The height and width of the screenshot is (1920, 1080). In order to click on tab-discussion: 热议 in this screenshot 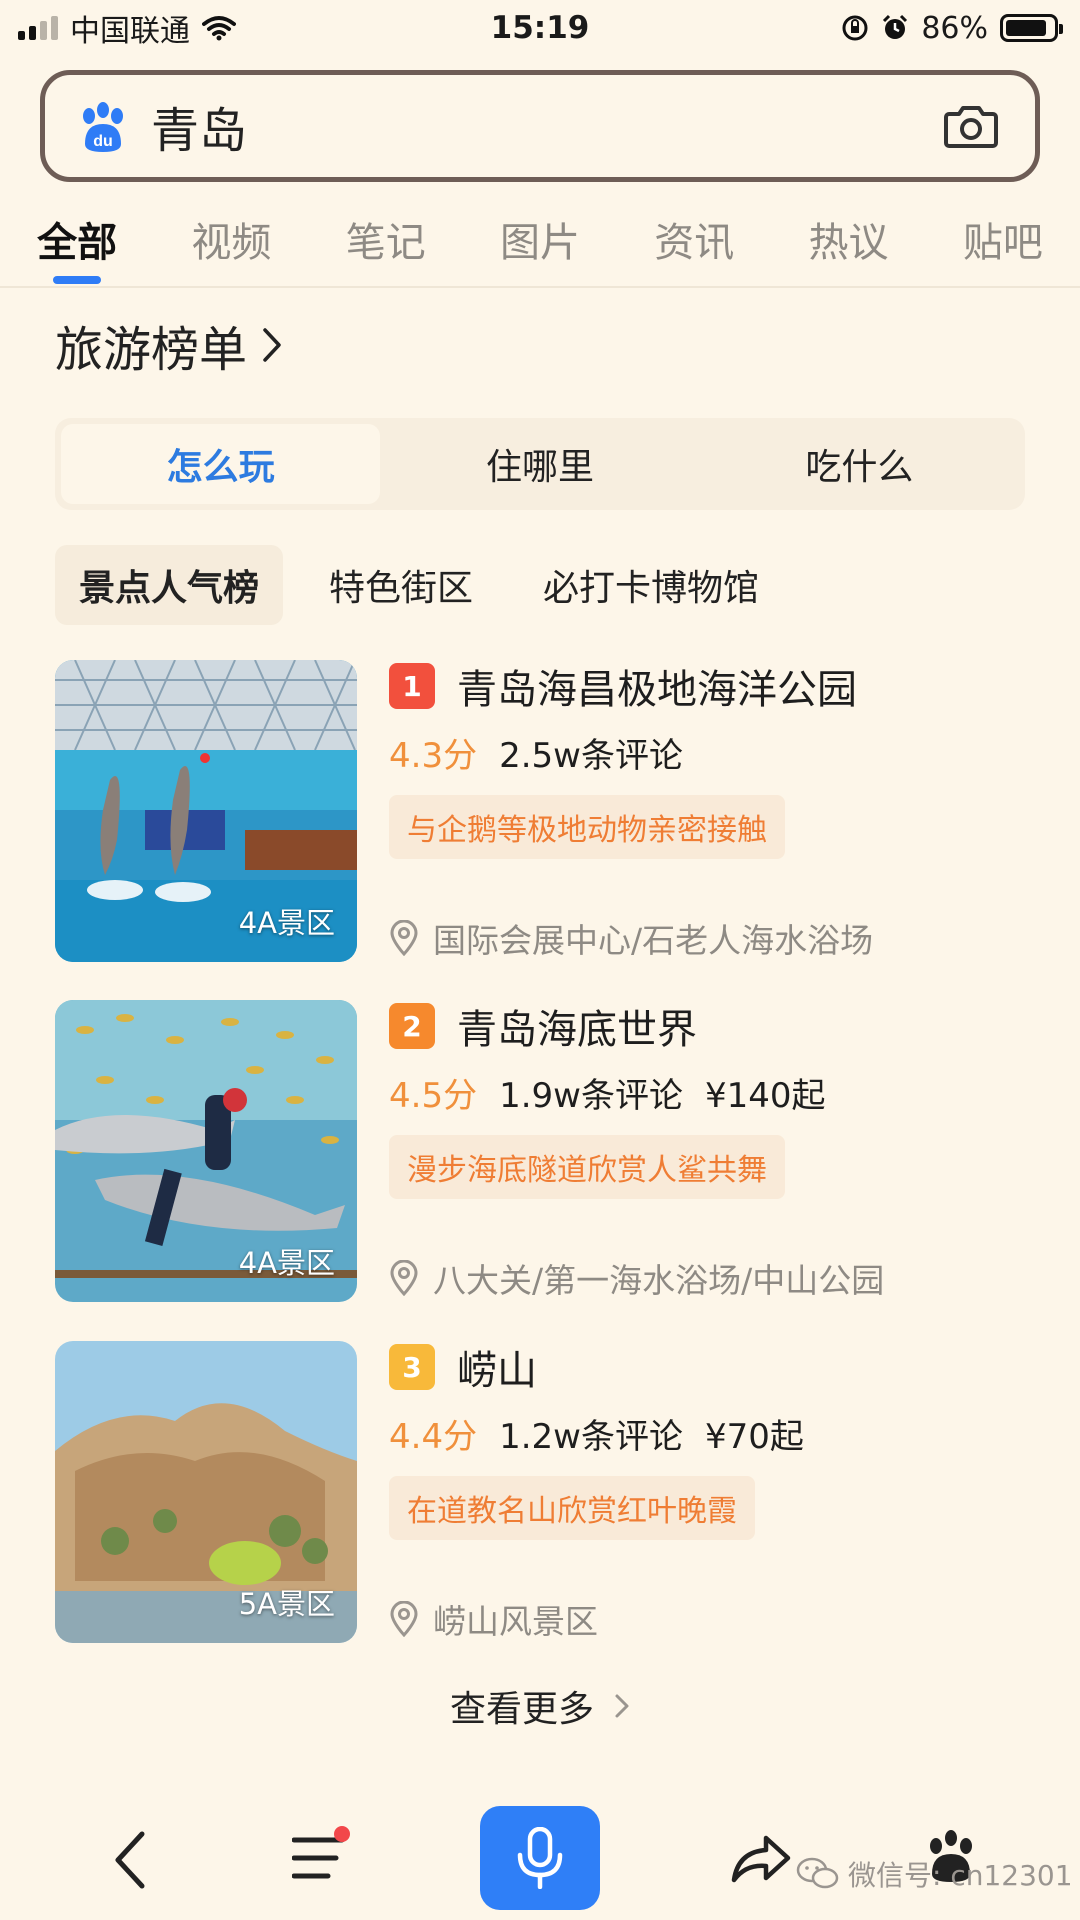, I will do `click(848, 243)`.